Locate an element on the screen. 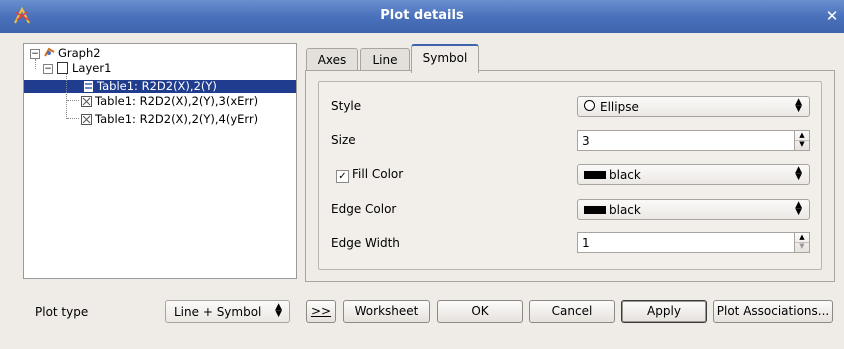 The image size is (844, 349). close-icon: ✕ is located at coordinates (832, 16).